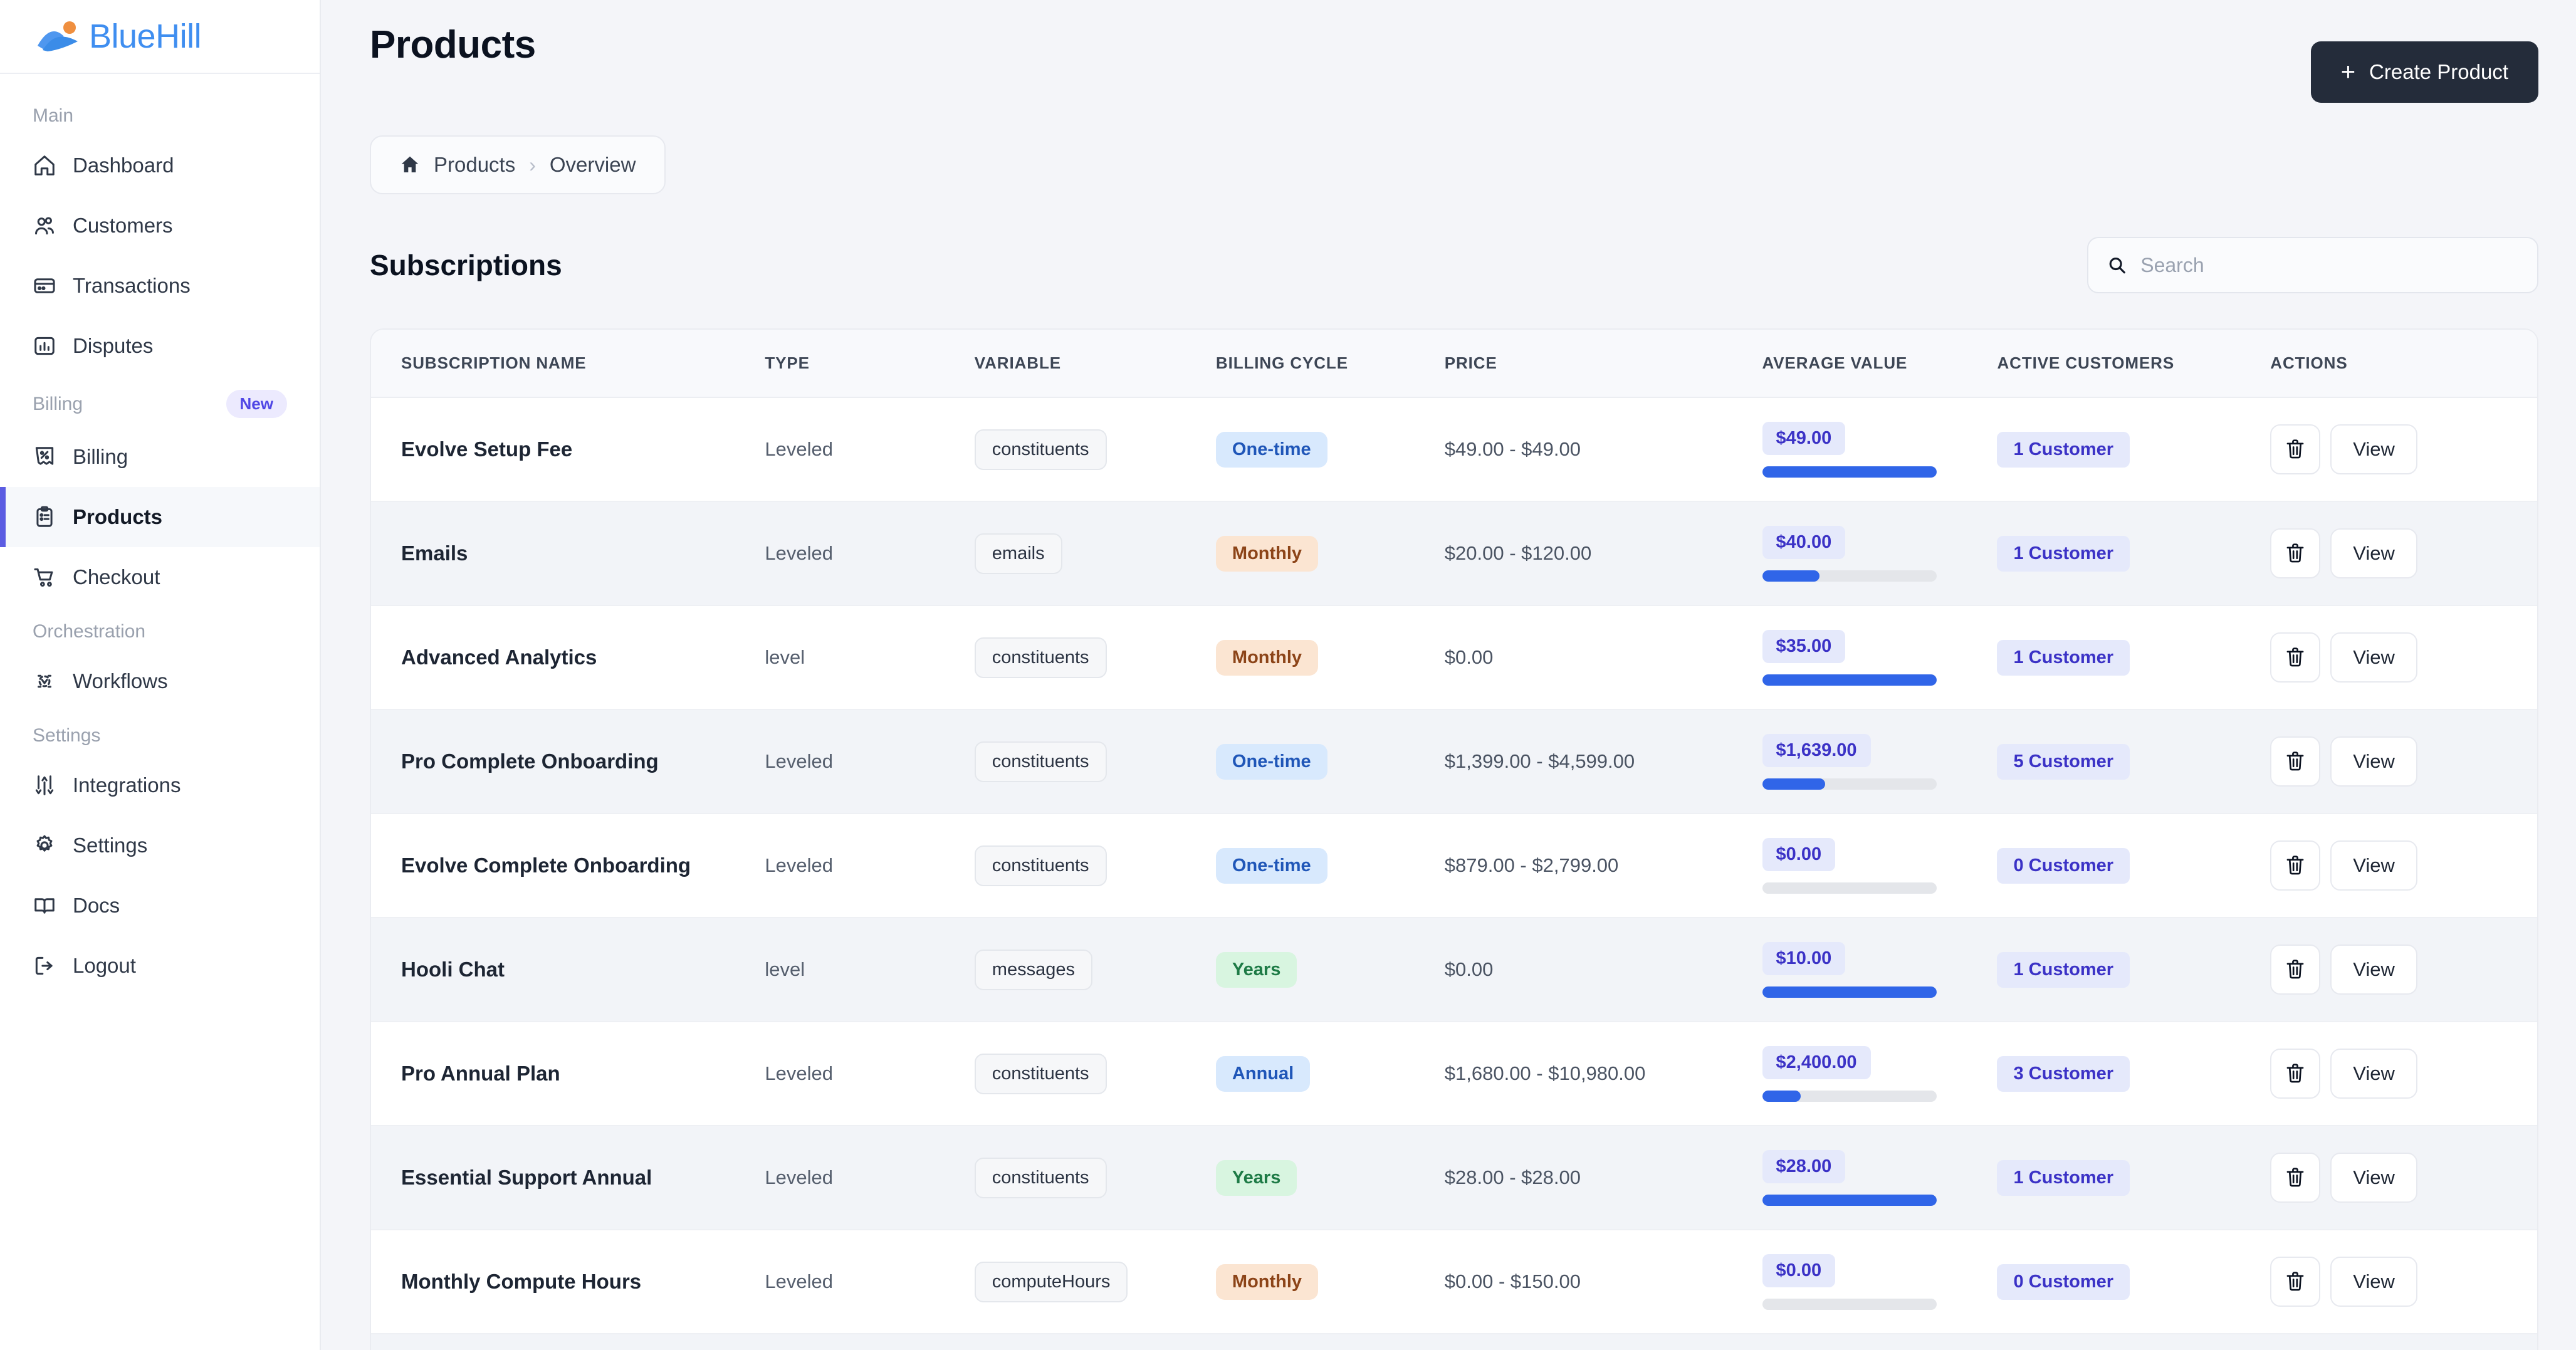 This screenshot has height=1350, width=2576. I want to click on sidebar-section-label: Settings, so click(67, 735).